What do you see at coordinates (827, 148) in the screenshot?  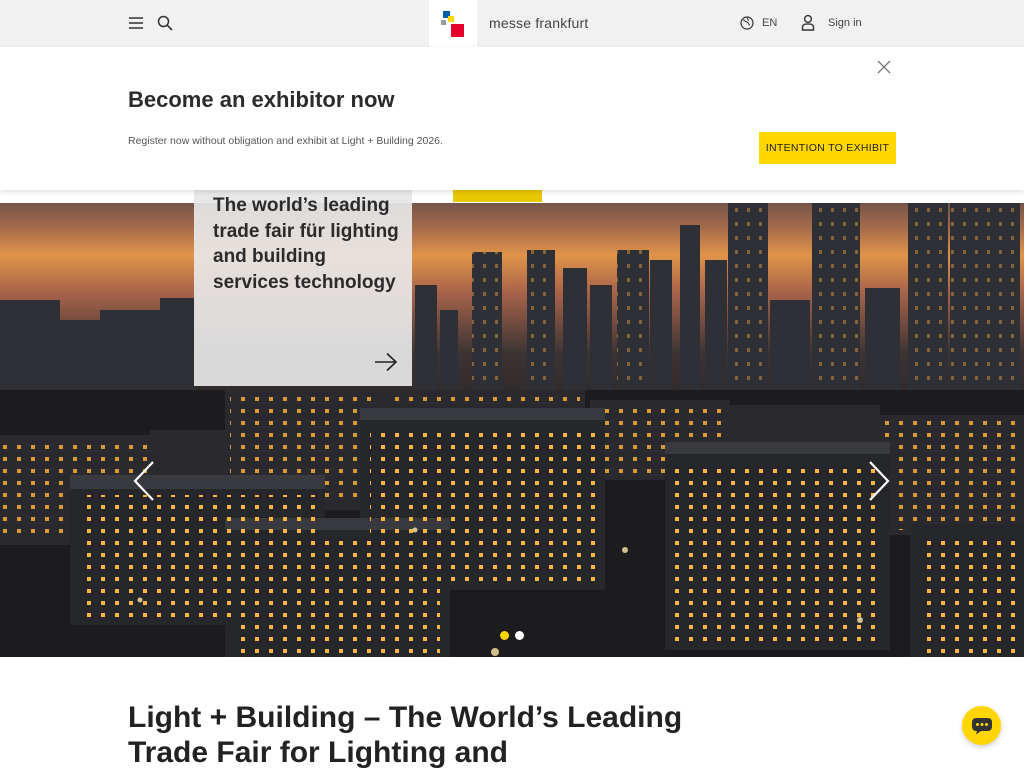 I see `intention-to-exhibit-button: INTENTION TO EXHIBIT` at bounding box center [827, 148].